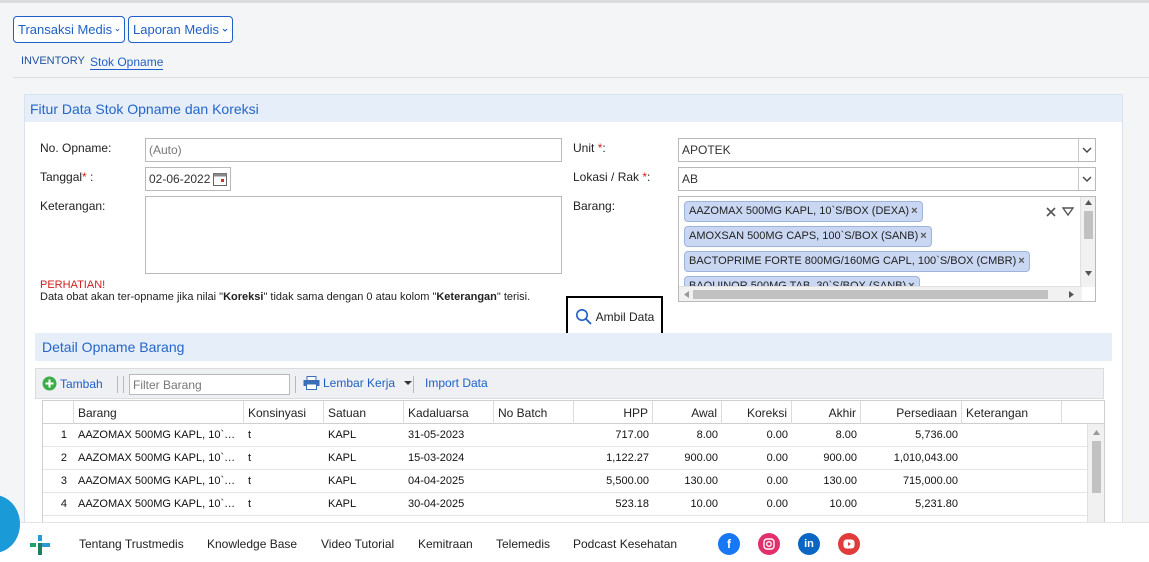 This screenshot has width=1149, height=562. What do you see at coordinates (1051, 212) in the screenshot?
I see `clear-all-icon` at bounding box center [1051, 212].